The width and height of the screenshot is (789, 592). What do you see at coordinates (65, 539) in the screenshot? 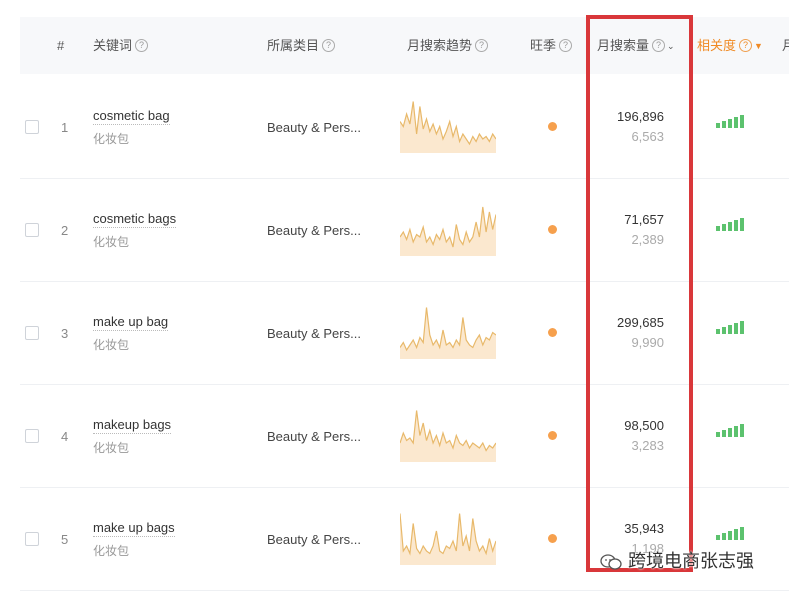
I see `row-index: 5` at bounding box center [65, 539].